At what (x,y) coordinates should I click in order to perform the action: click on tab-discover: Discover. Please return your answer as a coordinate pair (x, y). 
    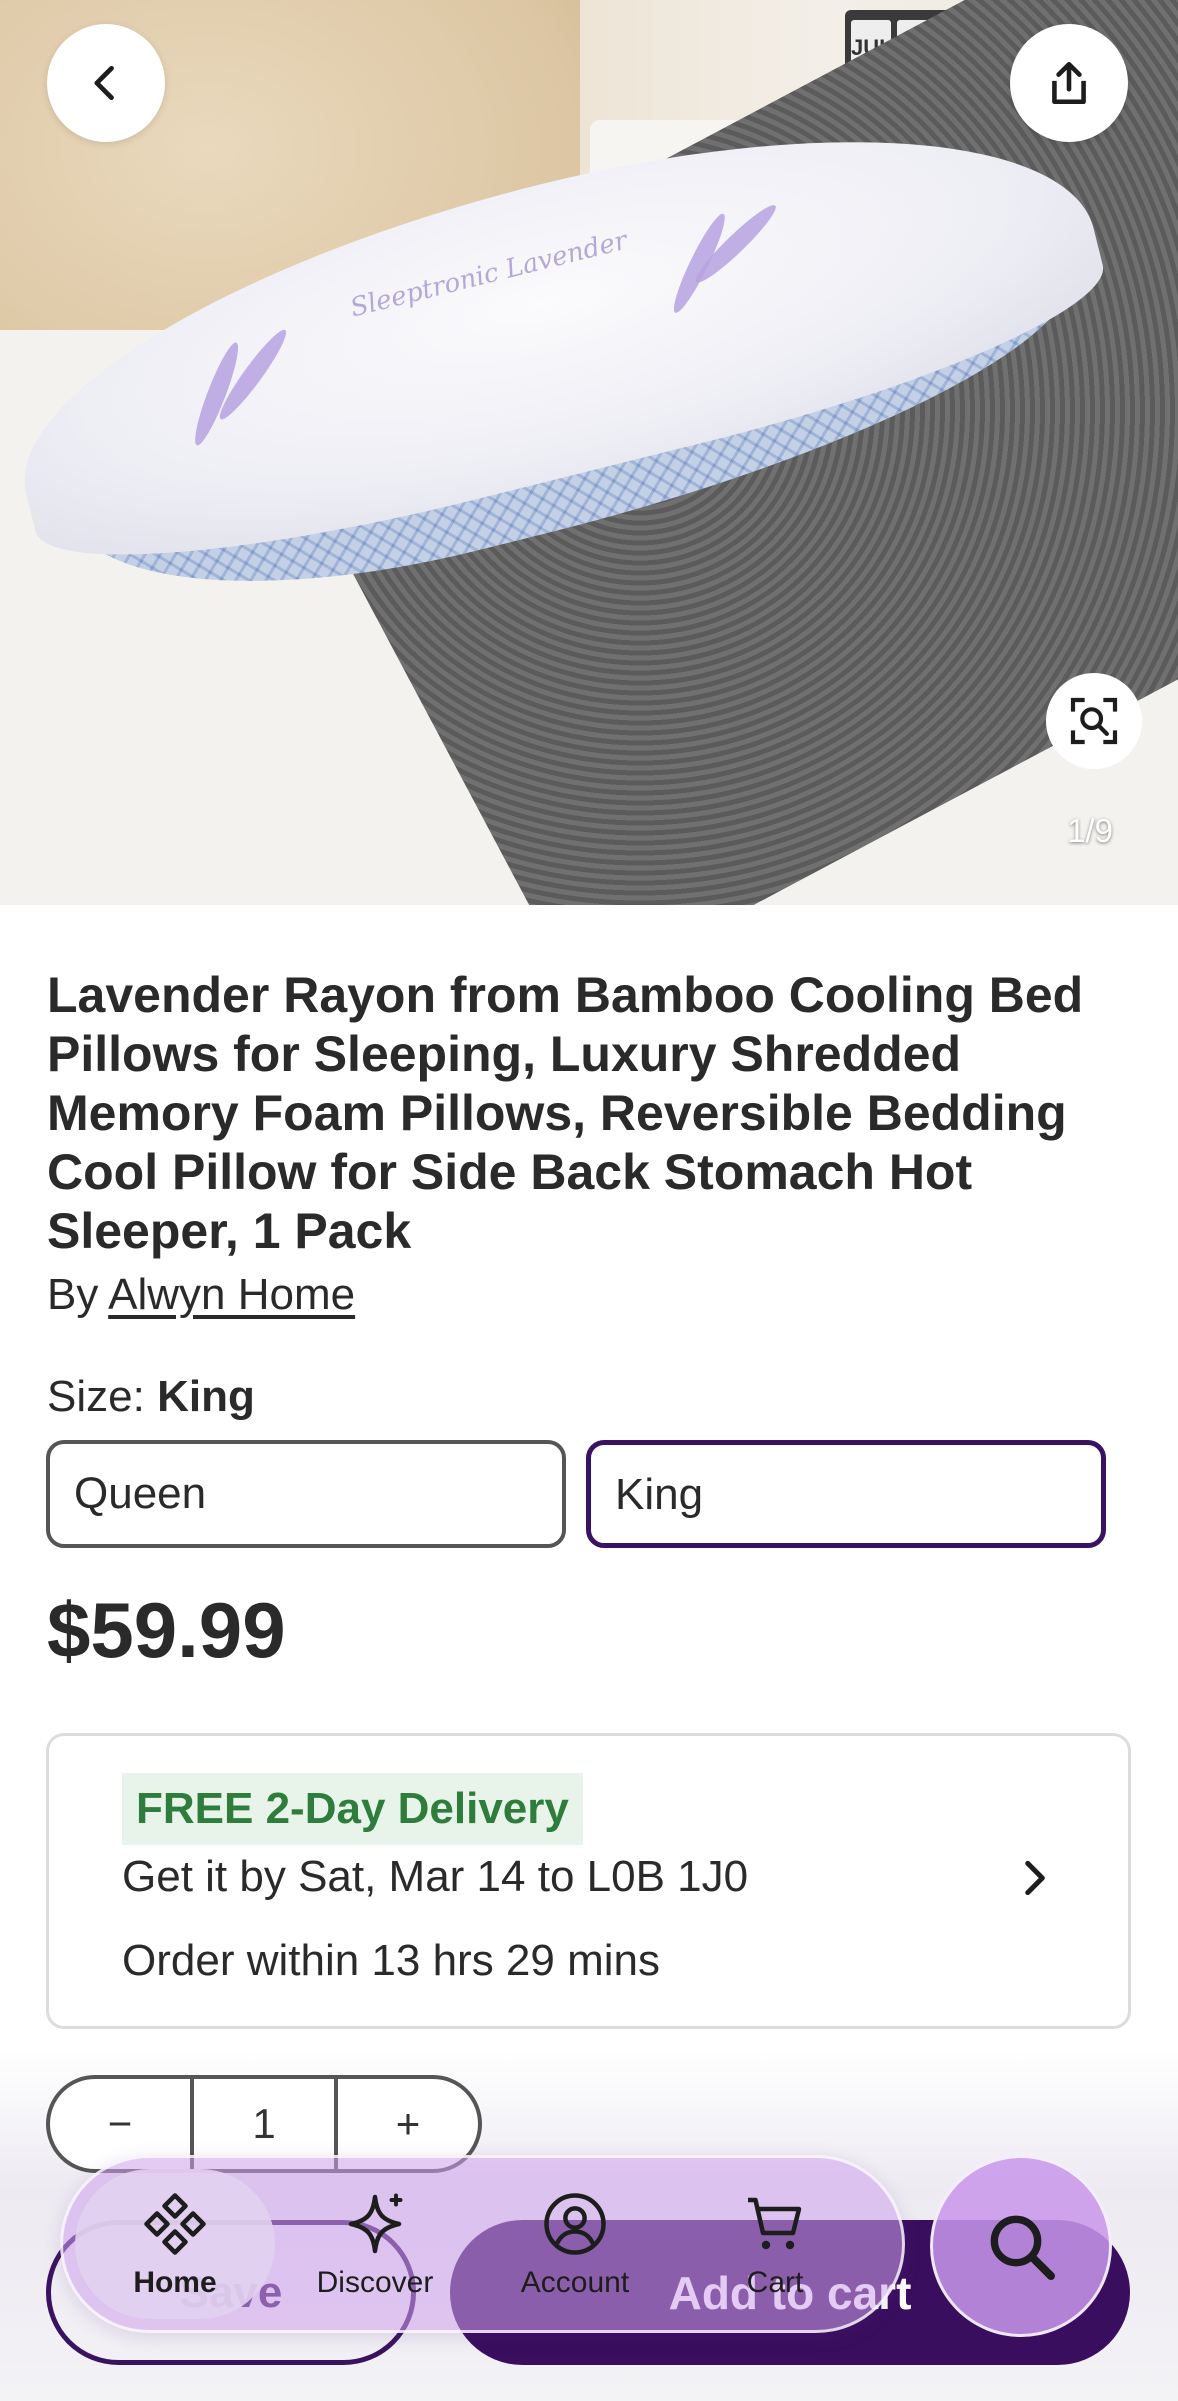
    Looking at the image, I should click on (375, 2244).